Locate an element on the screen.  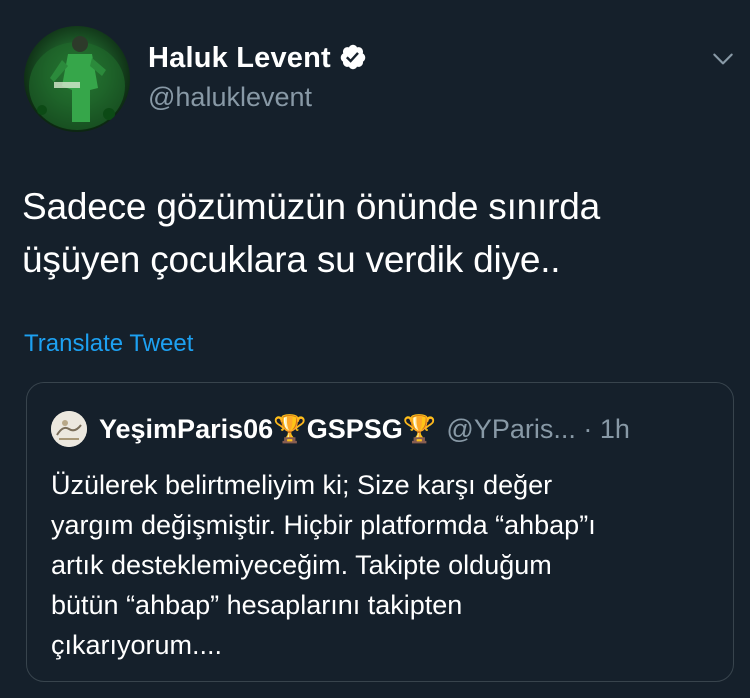
chevron-down-icon is located at coordinates (723, 59).